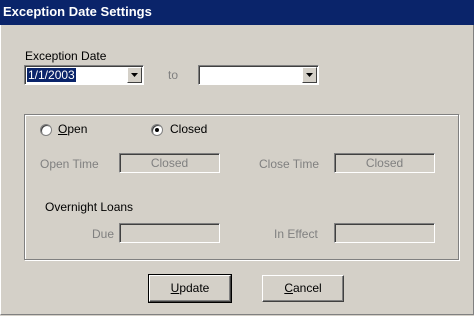 The height and width of the screenshot is (316, 474). Describe the element at coordinates (188, 129) in the screenshot. I see `closed-radio-label: Closed` at that location.